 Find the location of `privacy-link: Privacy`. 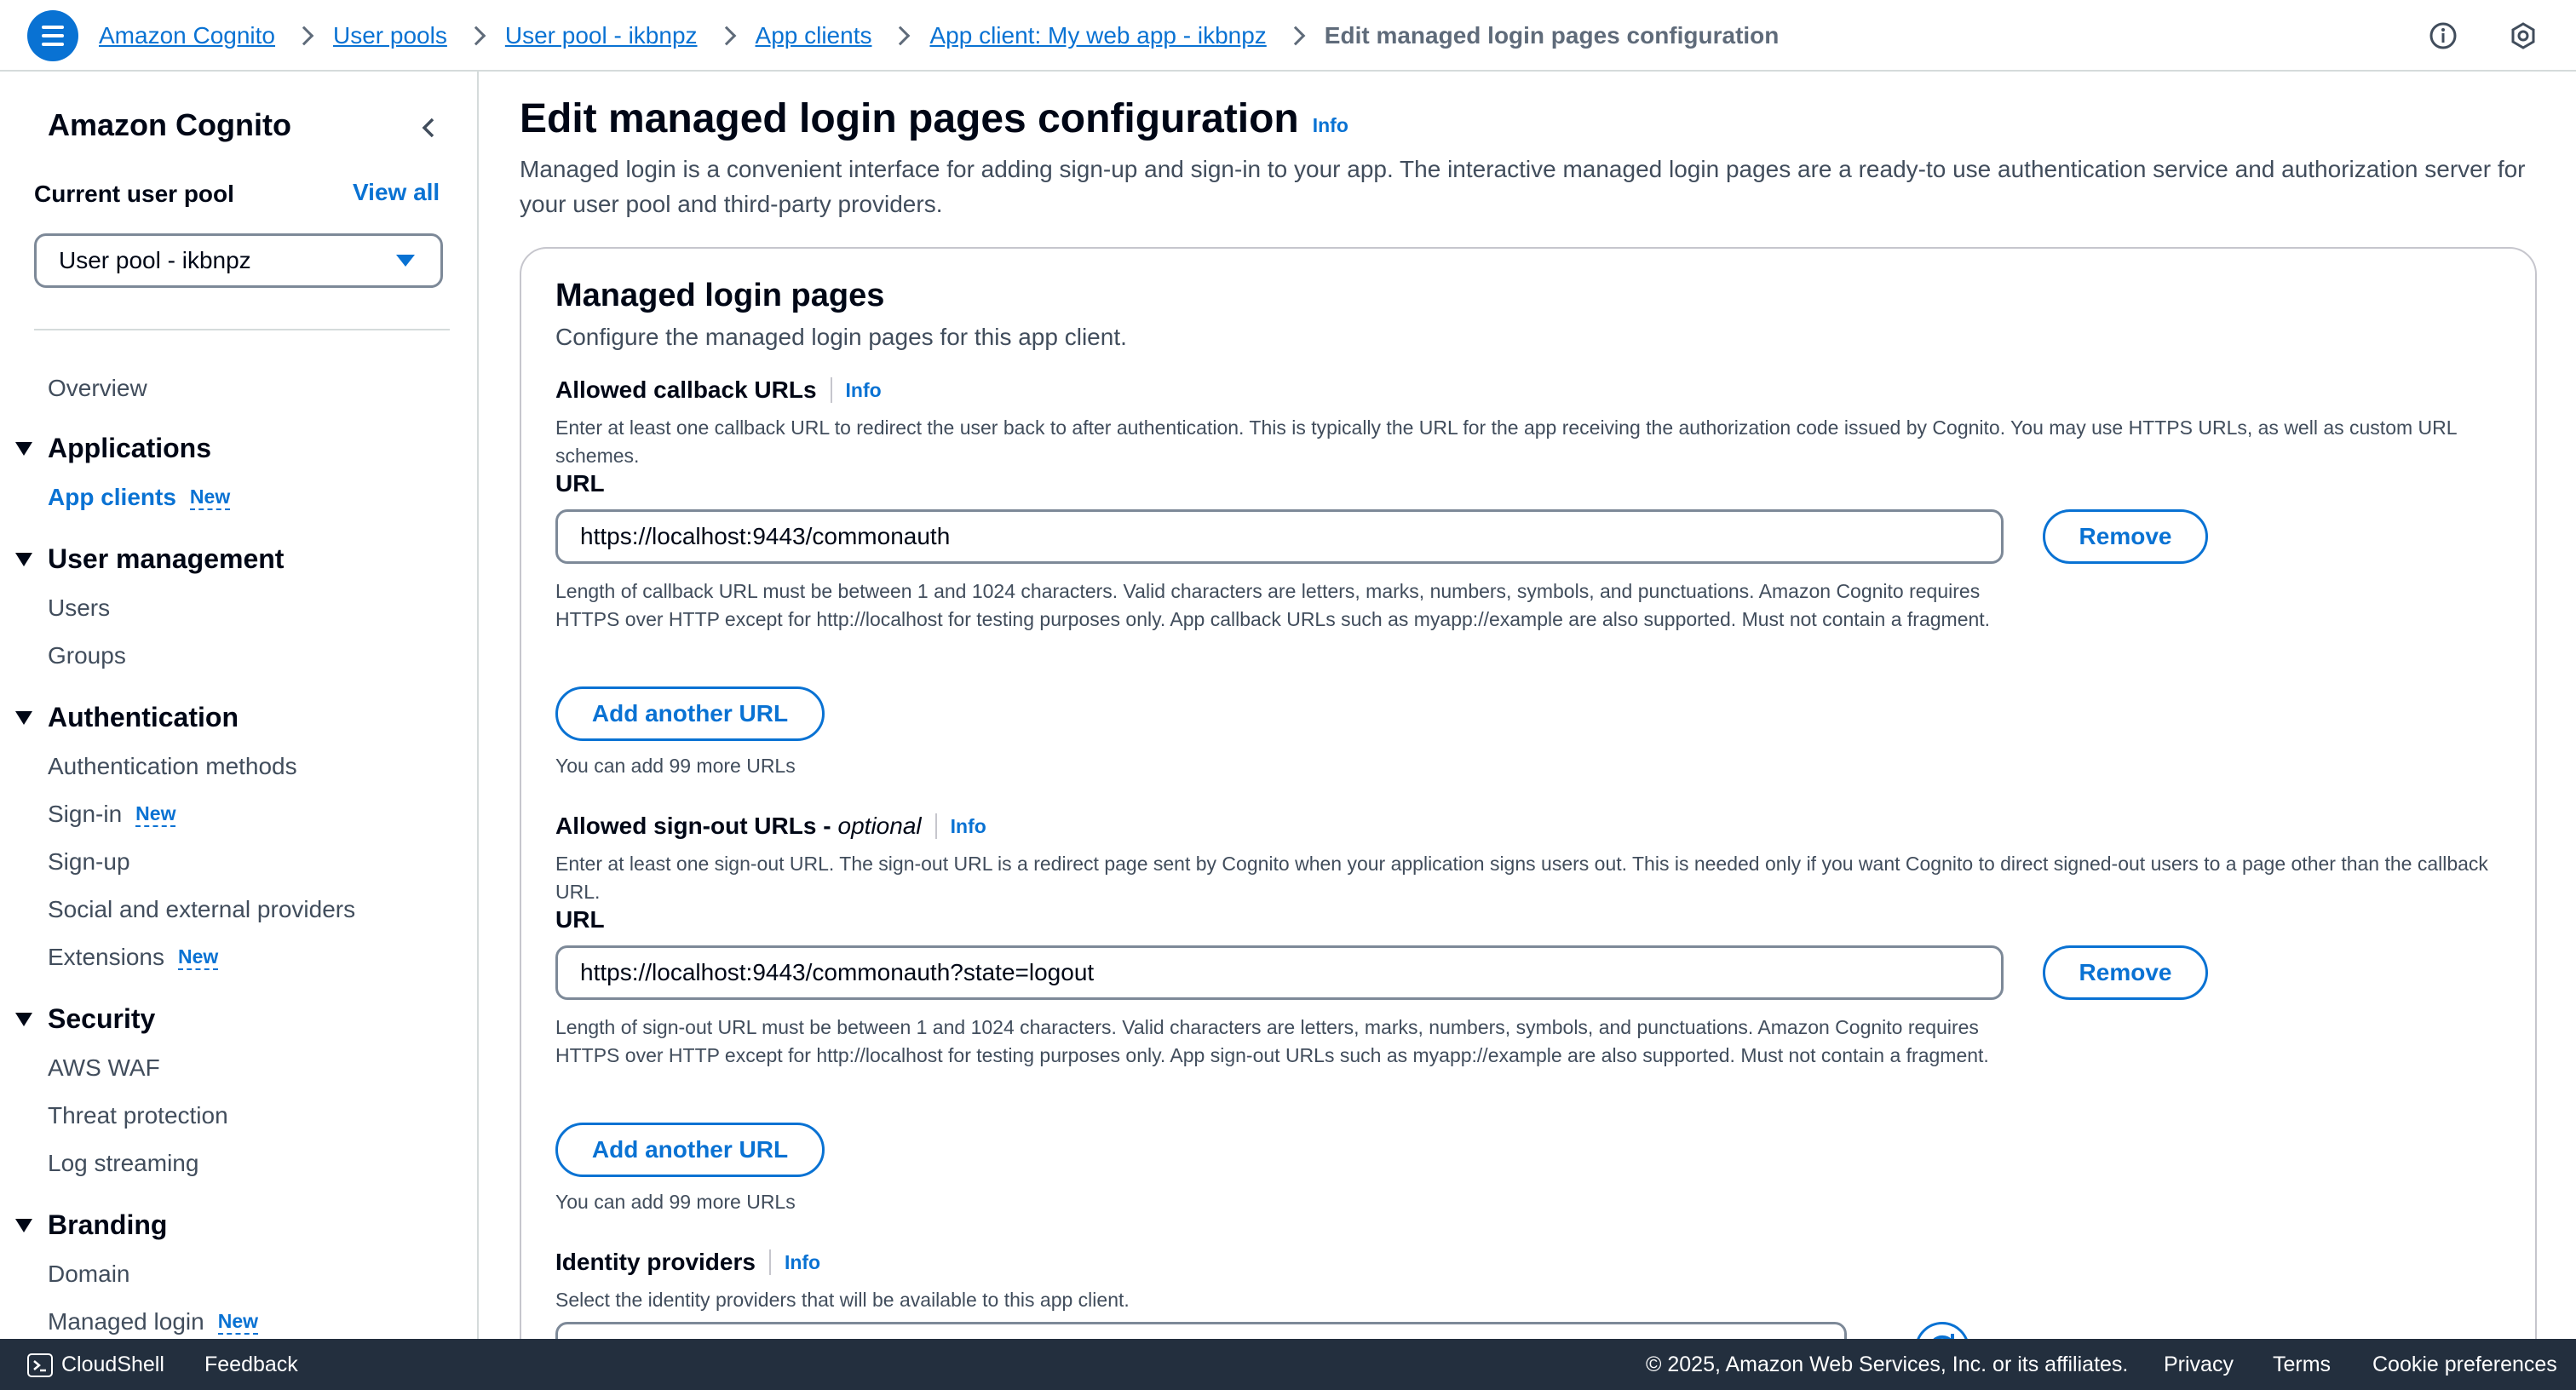

privacy-link: Privacy is located at coordinates (2199, 1365).